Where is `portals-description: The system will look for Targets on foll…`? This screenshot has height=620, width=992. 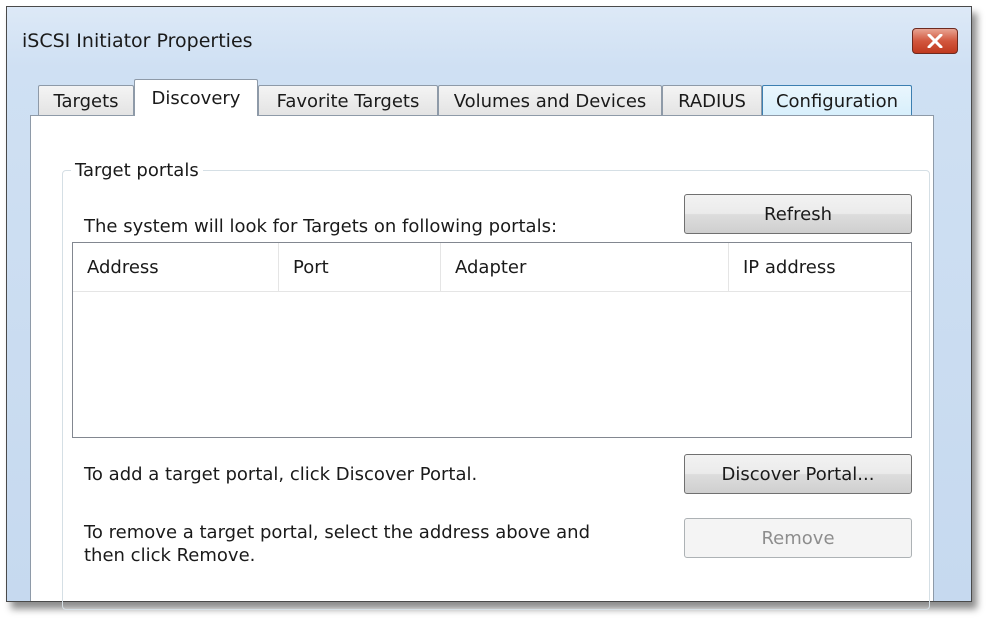
portals-description: The system will look for Targets on foll… is located at coordinates (321, 226).